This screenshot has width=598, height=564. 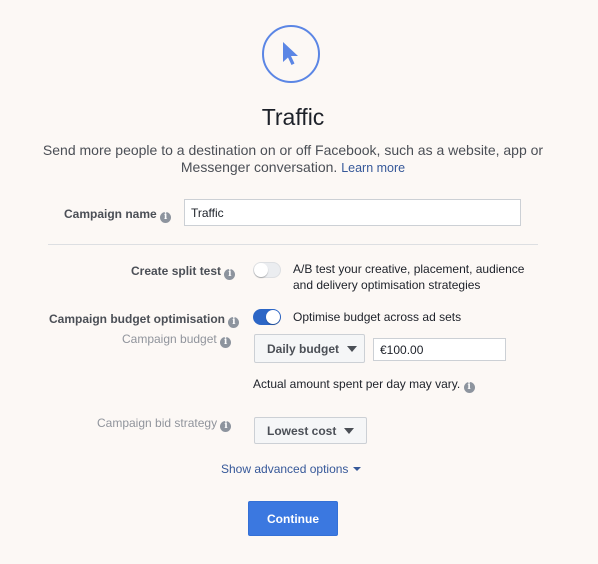 I want to click on budget-note: Actual amount spent per day may vary. i, so click(x=364, y=384).